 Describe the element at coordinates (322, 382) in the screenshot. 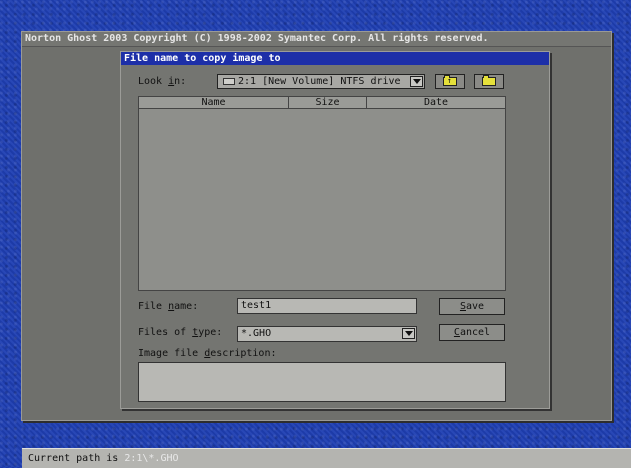

I see `description-textarea` at that location.